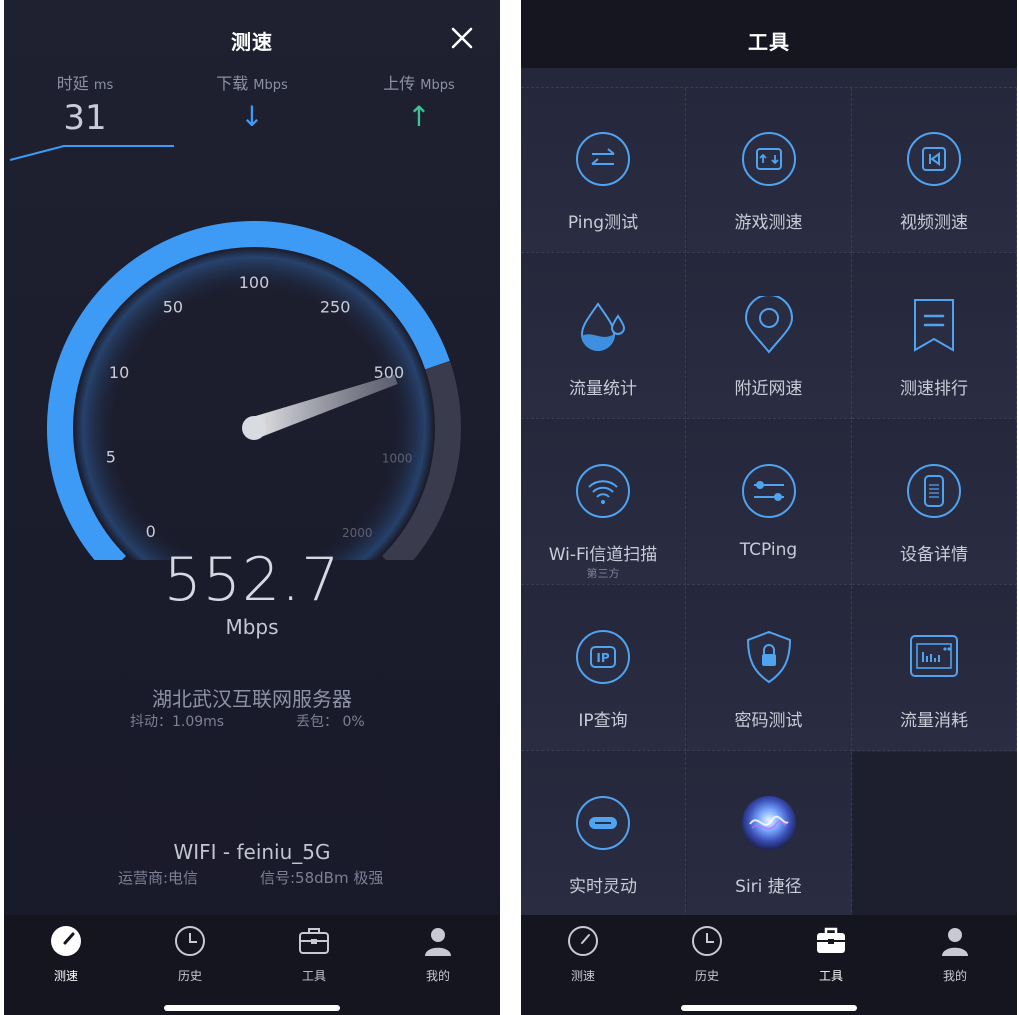  I want to click on data-usage-icon, so click(934, 656).